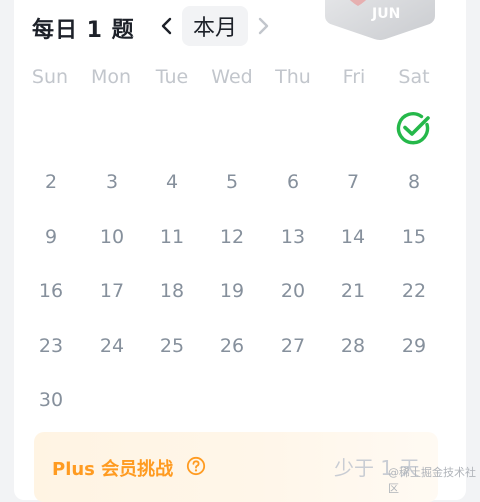 Image resolution: width=480 pixels, height=502 pixels. I want to click on day-cell: 28, so click(353, 346).